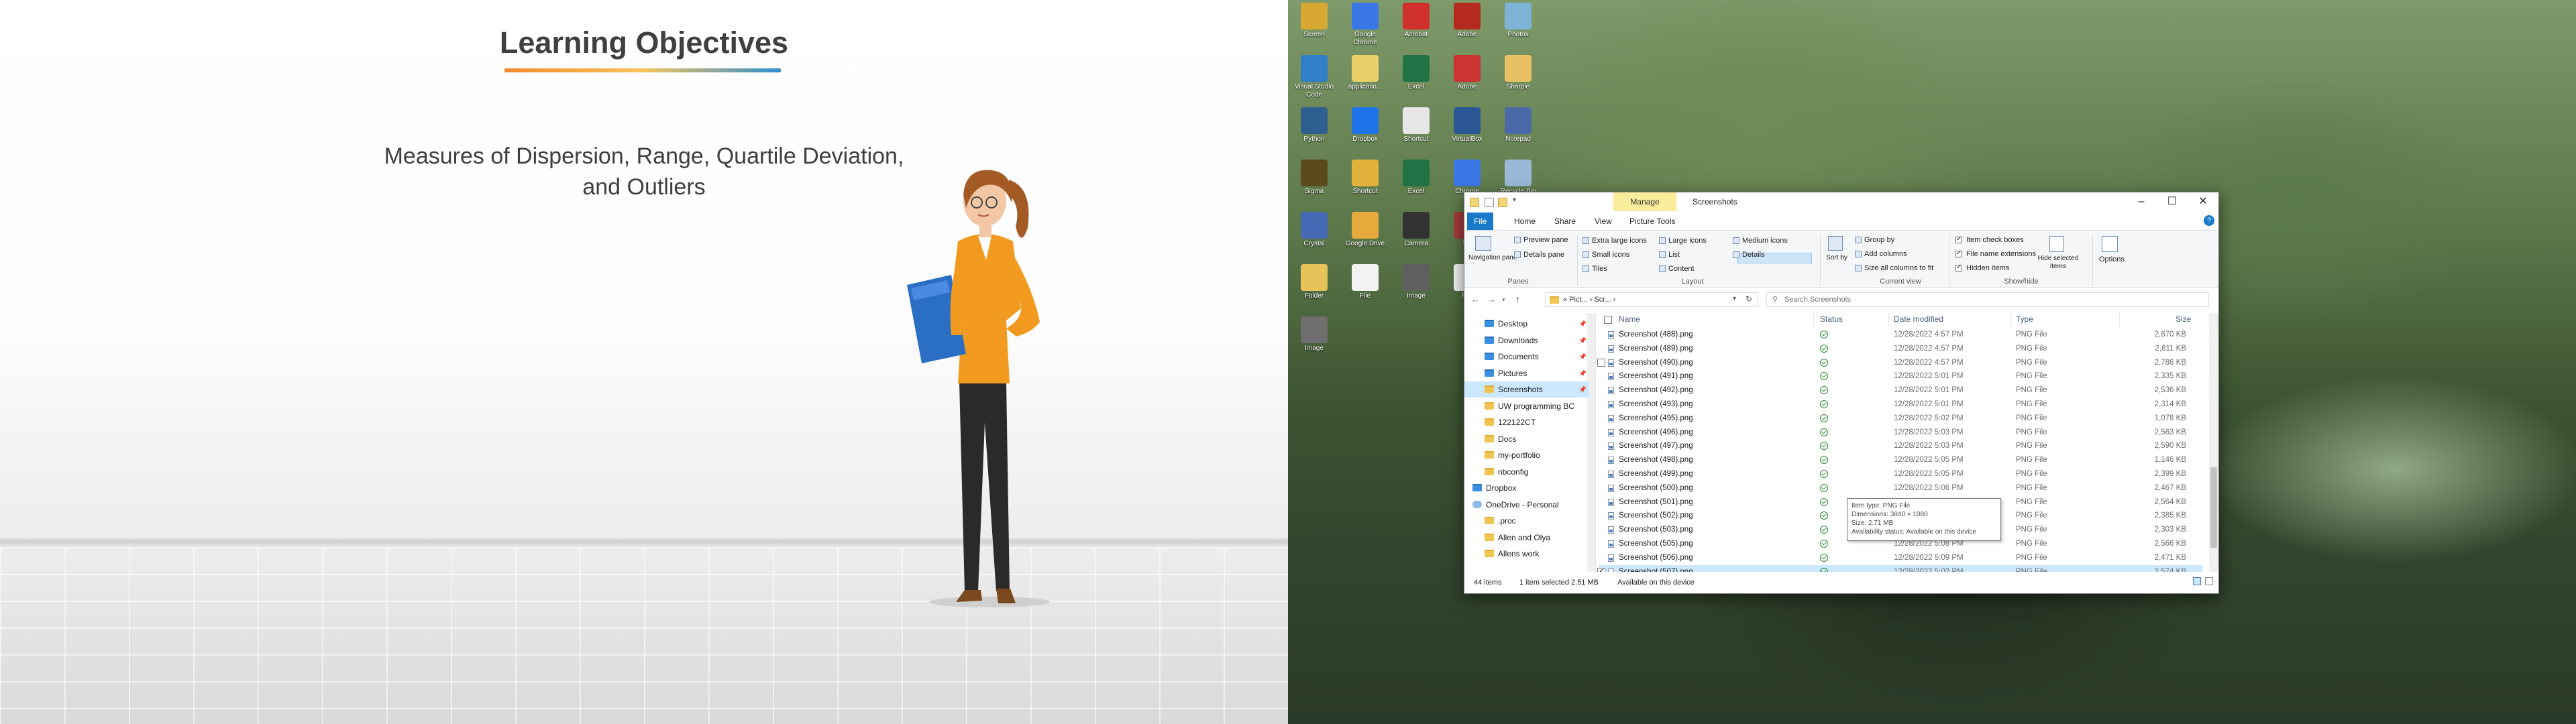 Image resolution: width=2576 pixels, height=724 pixels. Describe the element at coordinates (1416, 28) in the screenshot. I see `desktop-shortcut: Acrobat` at that location.